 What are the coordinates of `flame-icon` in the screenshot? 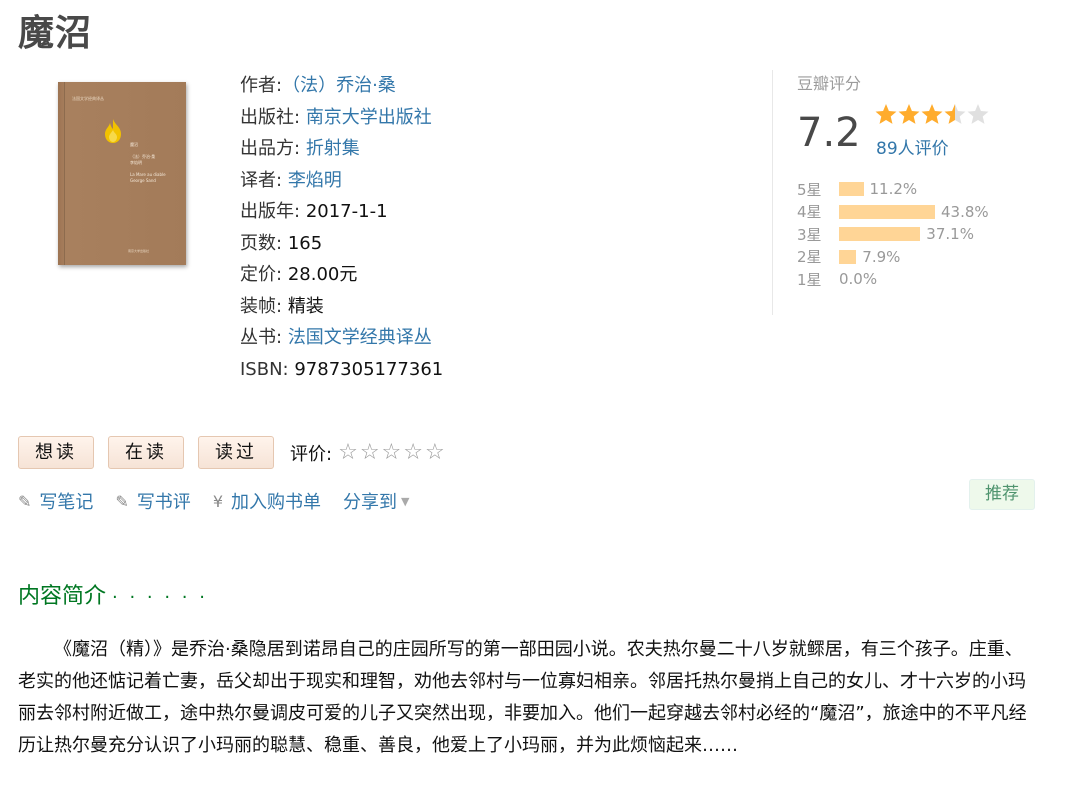 It's located at (113, 131).